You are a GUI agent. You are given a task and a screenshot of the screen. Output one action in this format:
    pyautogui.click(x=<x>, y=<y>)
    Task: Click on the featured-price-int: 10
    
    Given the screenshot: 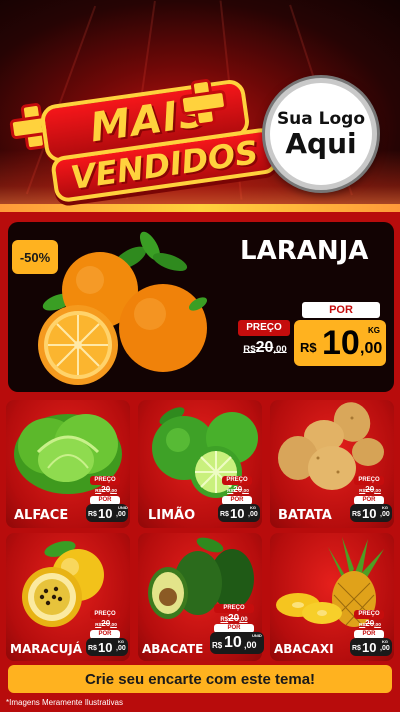 What is the action you would take?
    pyautogui.click(x=341, y=343)
    